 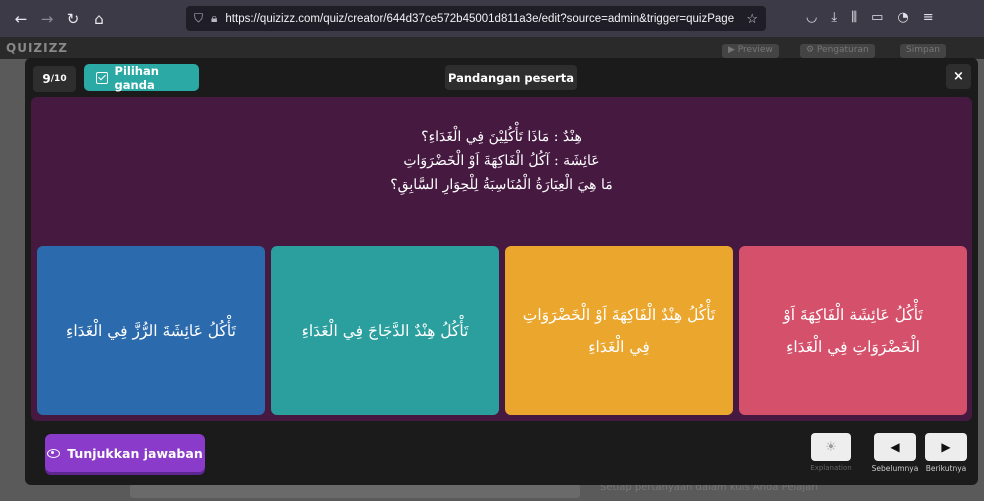 I want to click on previous-button: ◀, so click(x=895, y=447).